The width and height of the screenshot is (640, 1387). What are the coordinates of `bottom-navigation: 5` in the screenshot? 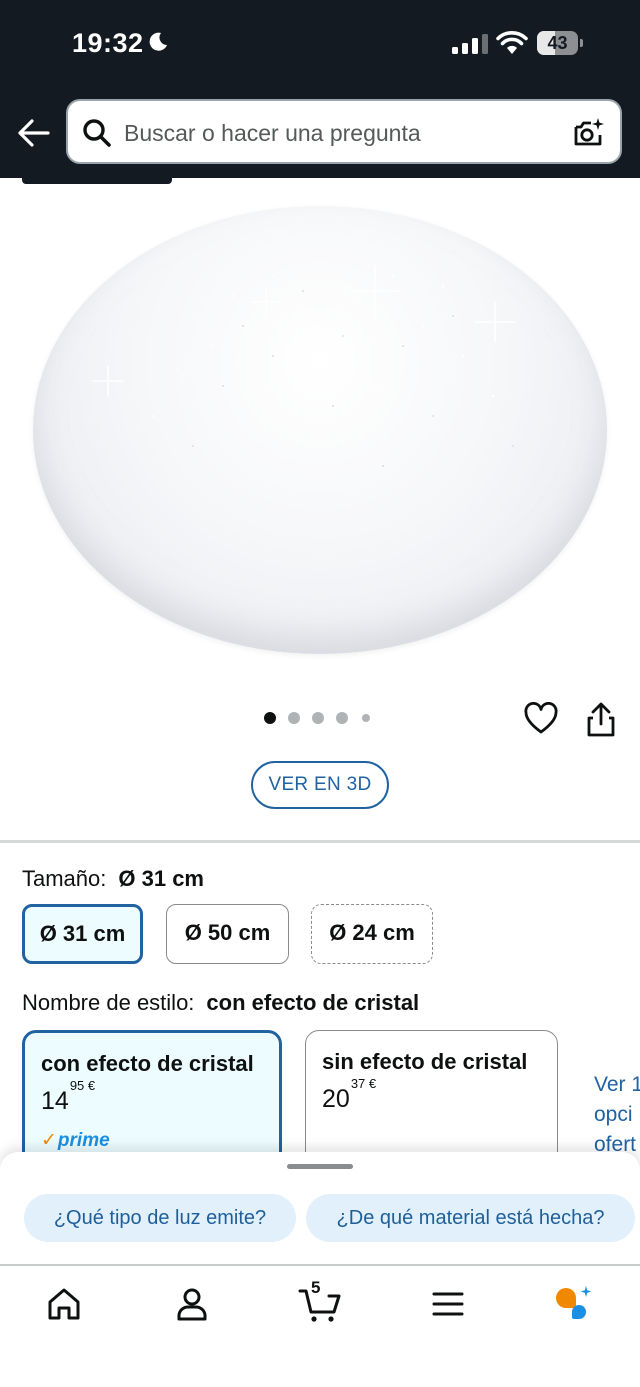 It's located at (320, 1325).